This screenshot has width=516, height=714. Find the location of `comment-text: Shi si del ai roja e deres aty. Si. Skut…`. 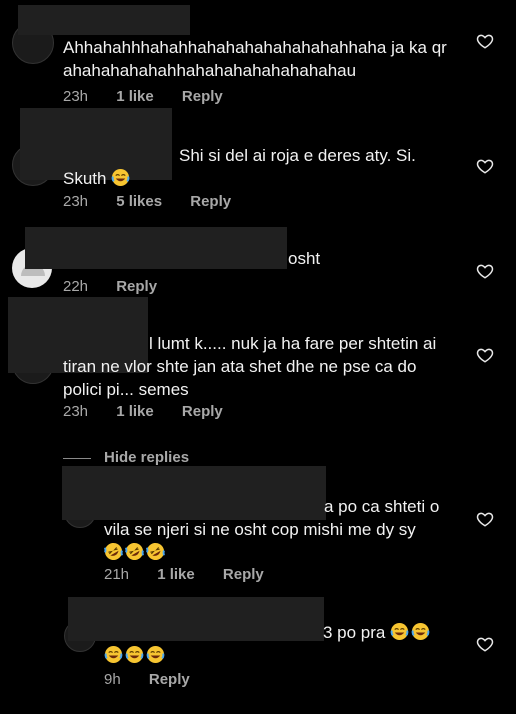

comment-text: Shi si del ai roja e deres aty. Si. Skut… is located at coordinates (258, 167).